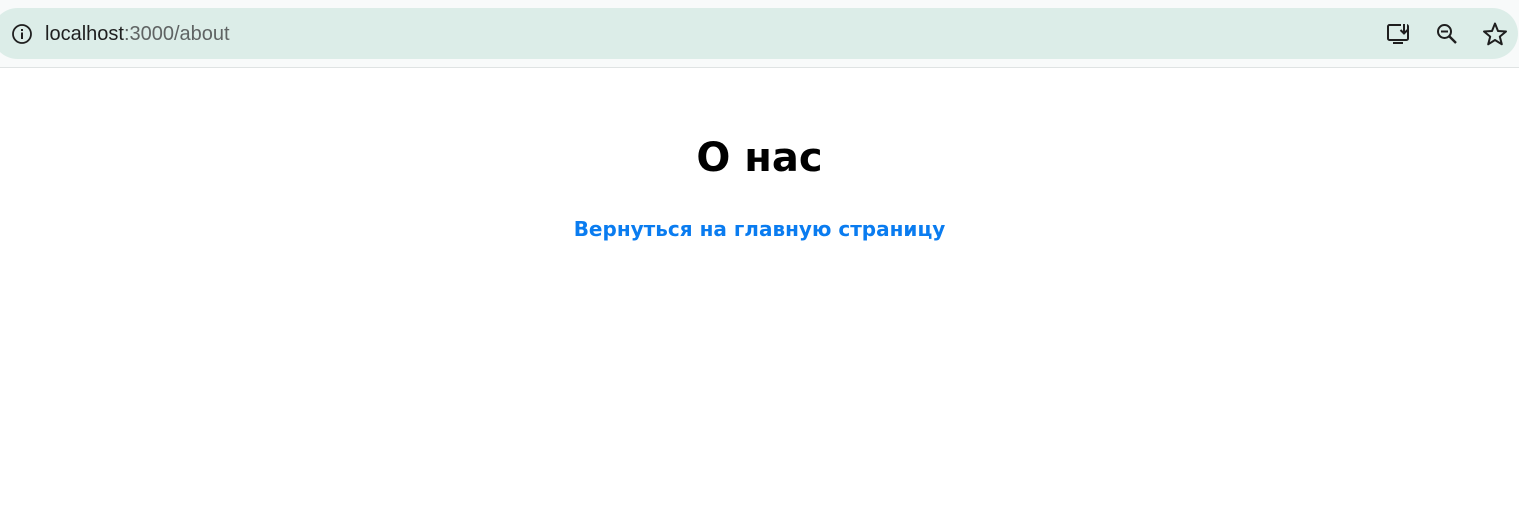 The height and width of the screenshot is (515, 1519). I want to click on back-to-home-link: Вернуться на главную страницу, so click(759, 229).